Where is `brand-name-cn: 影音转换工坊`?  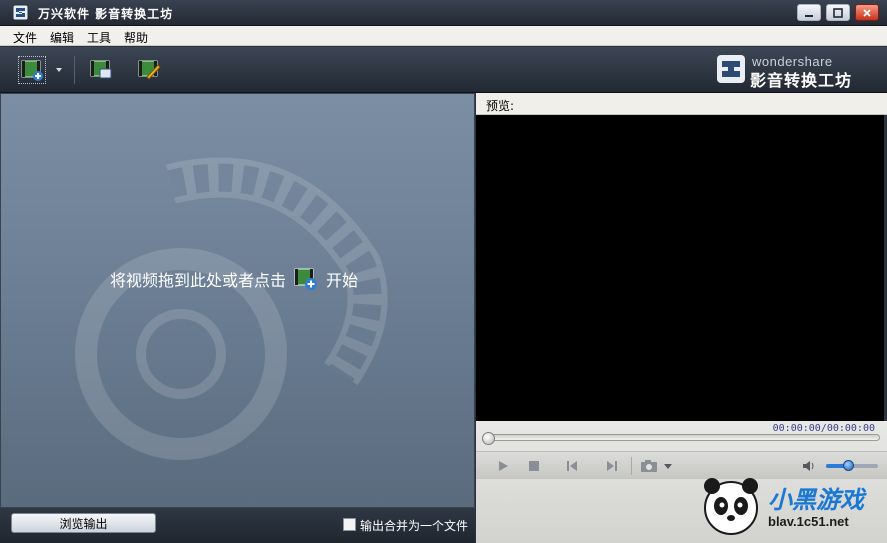 brand-name-cn: 影音转换工坊 is located at coordinates (801, 80).